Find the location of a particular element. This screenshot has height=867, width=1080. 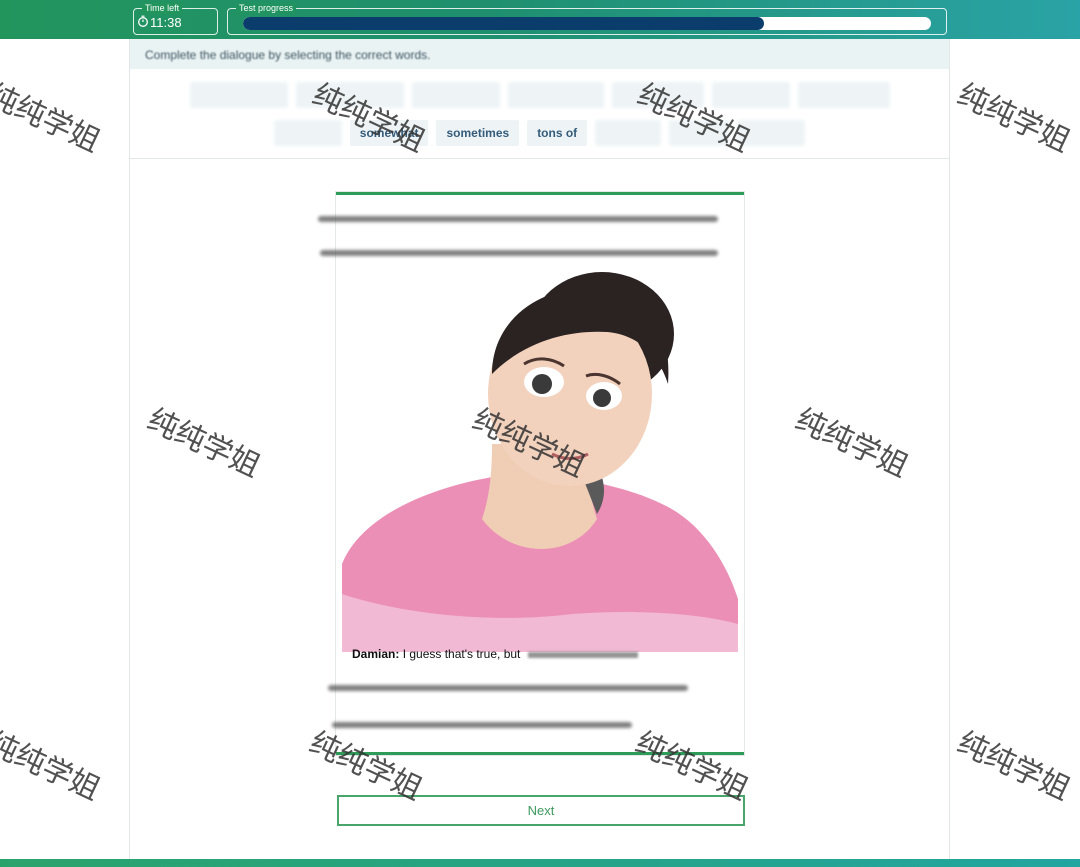

word-bank-row-2: somewhat sometimes tons of is located at coordinates (539, 133).